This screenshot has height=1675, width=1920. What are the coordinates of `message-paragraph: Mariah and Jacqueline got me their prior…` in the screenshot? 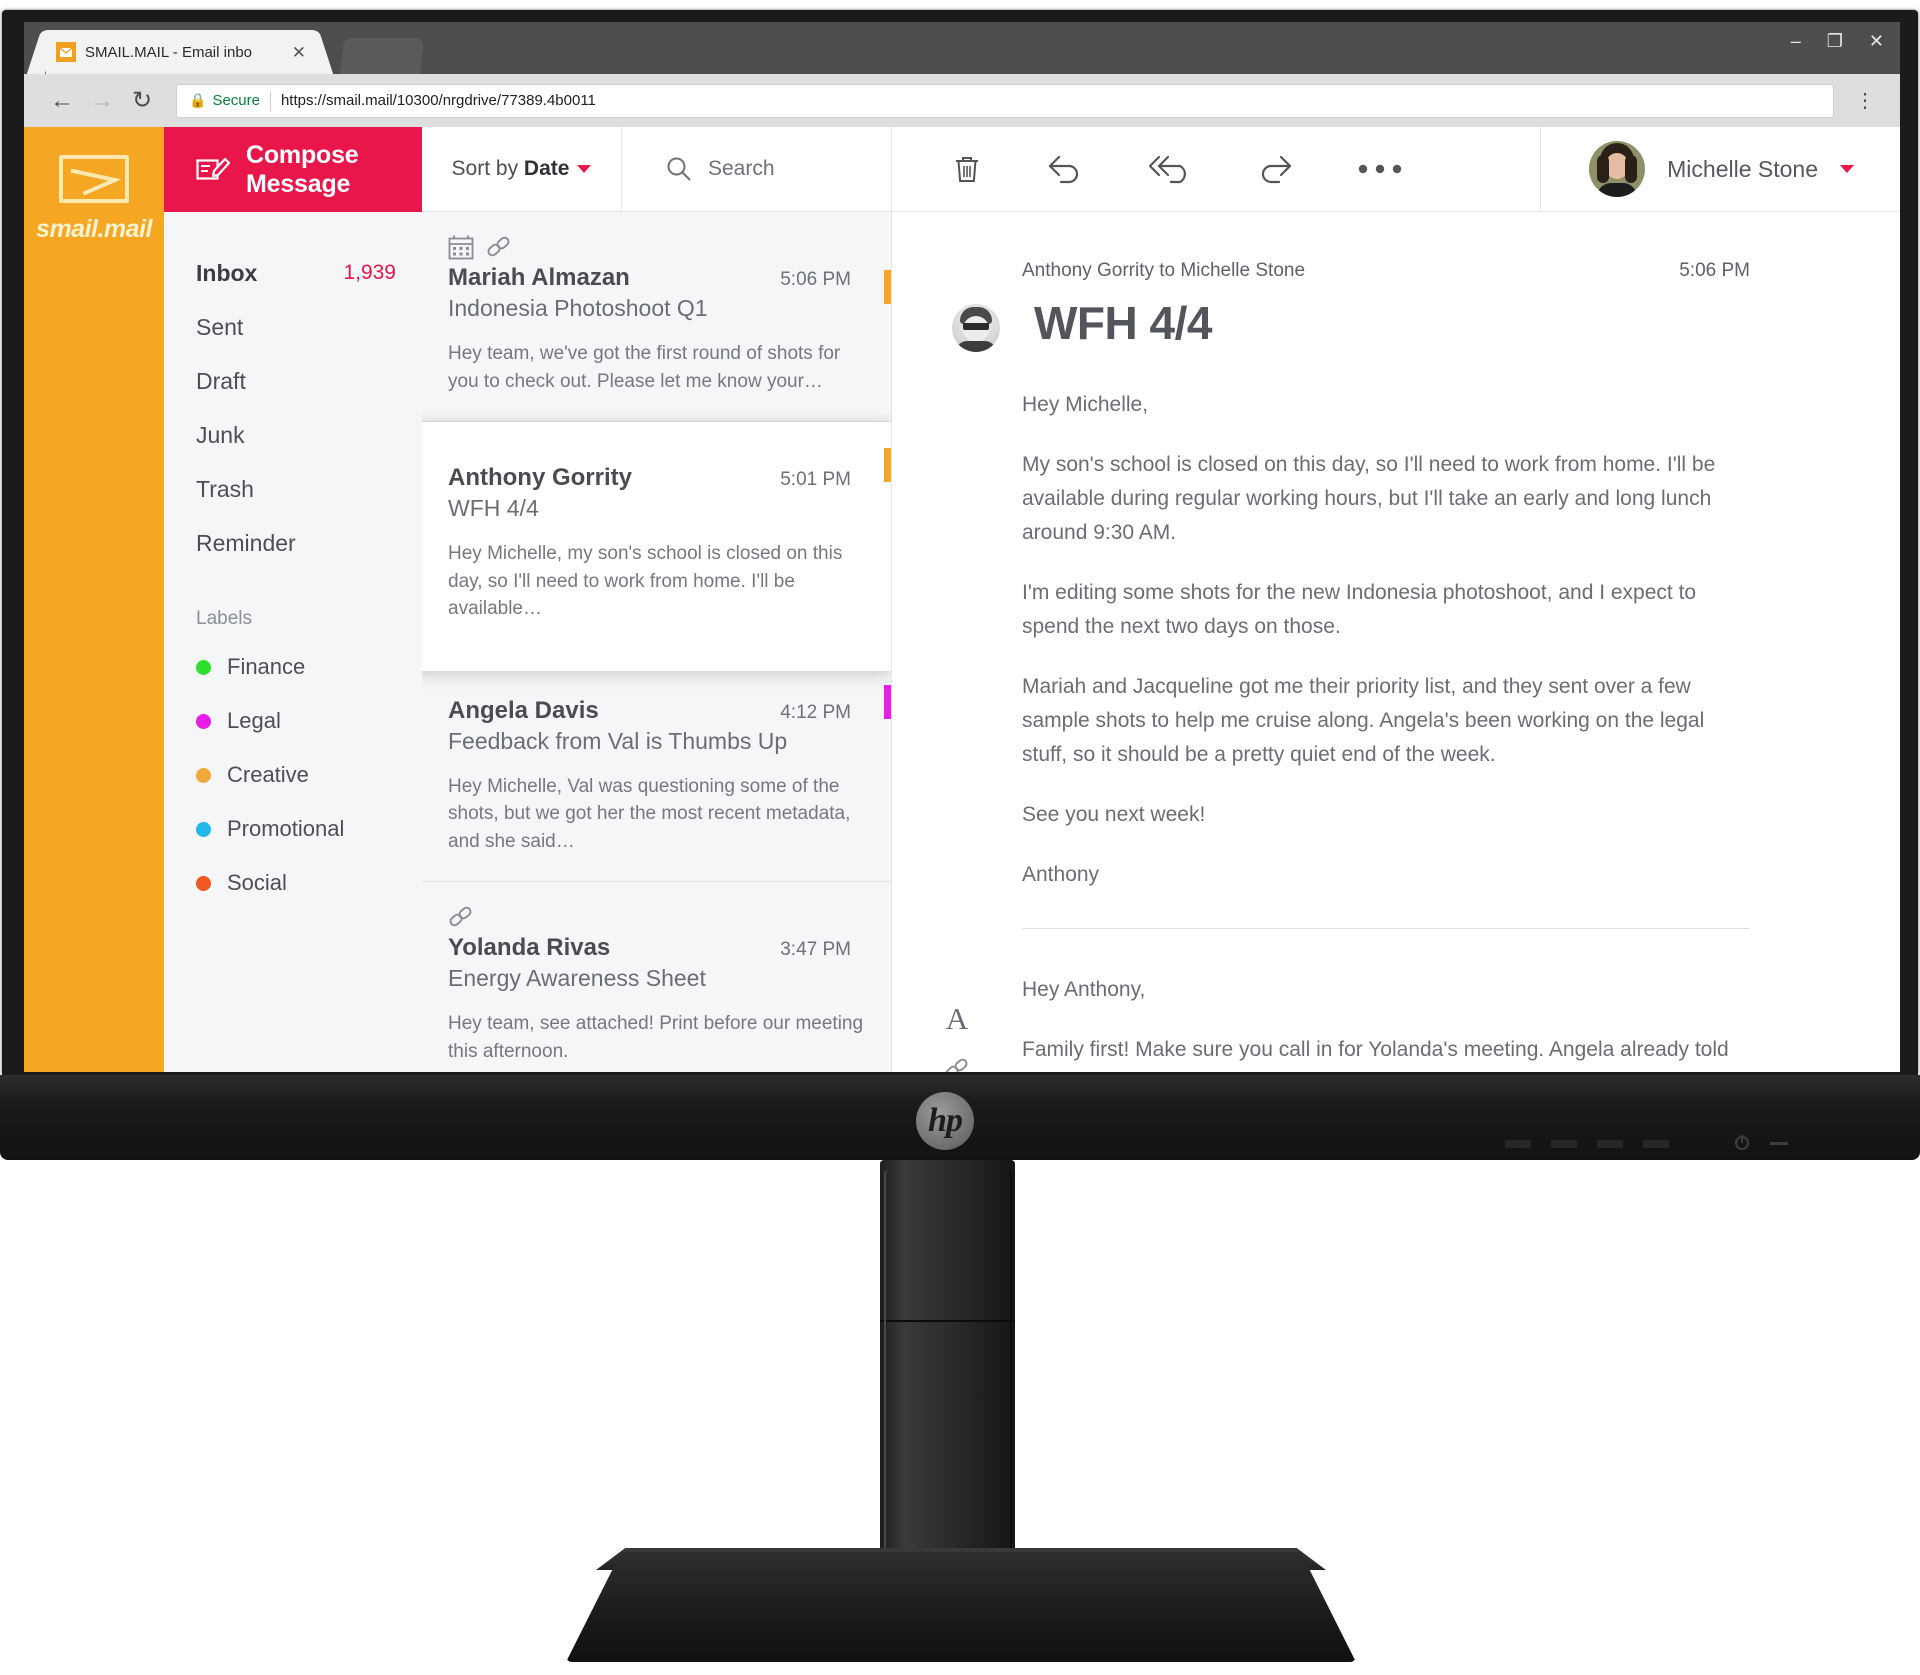 It's located at (1363, 721).